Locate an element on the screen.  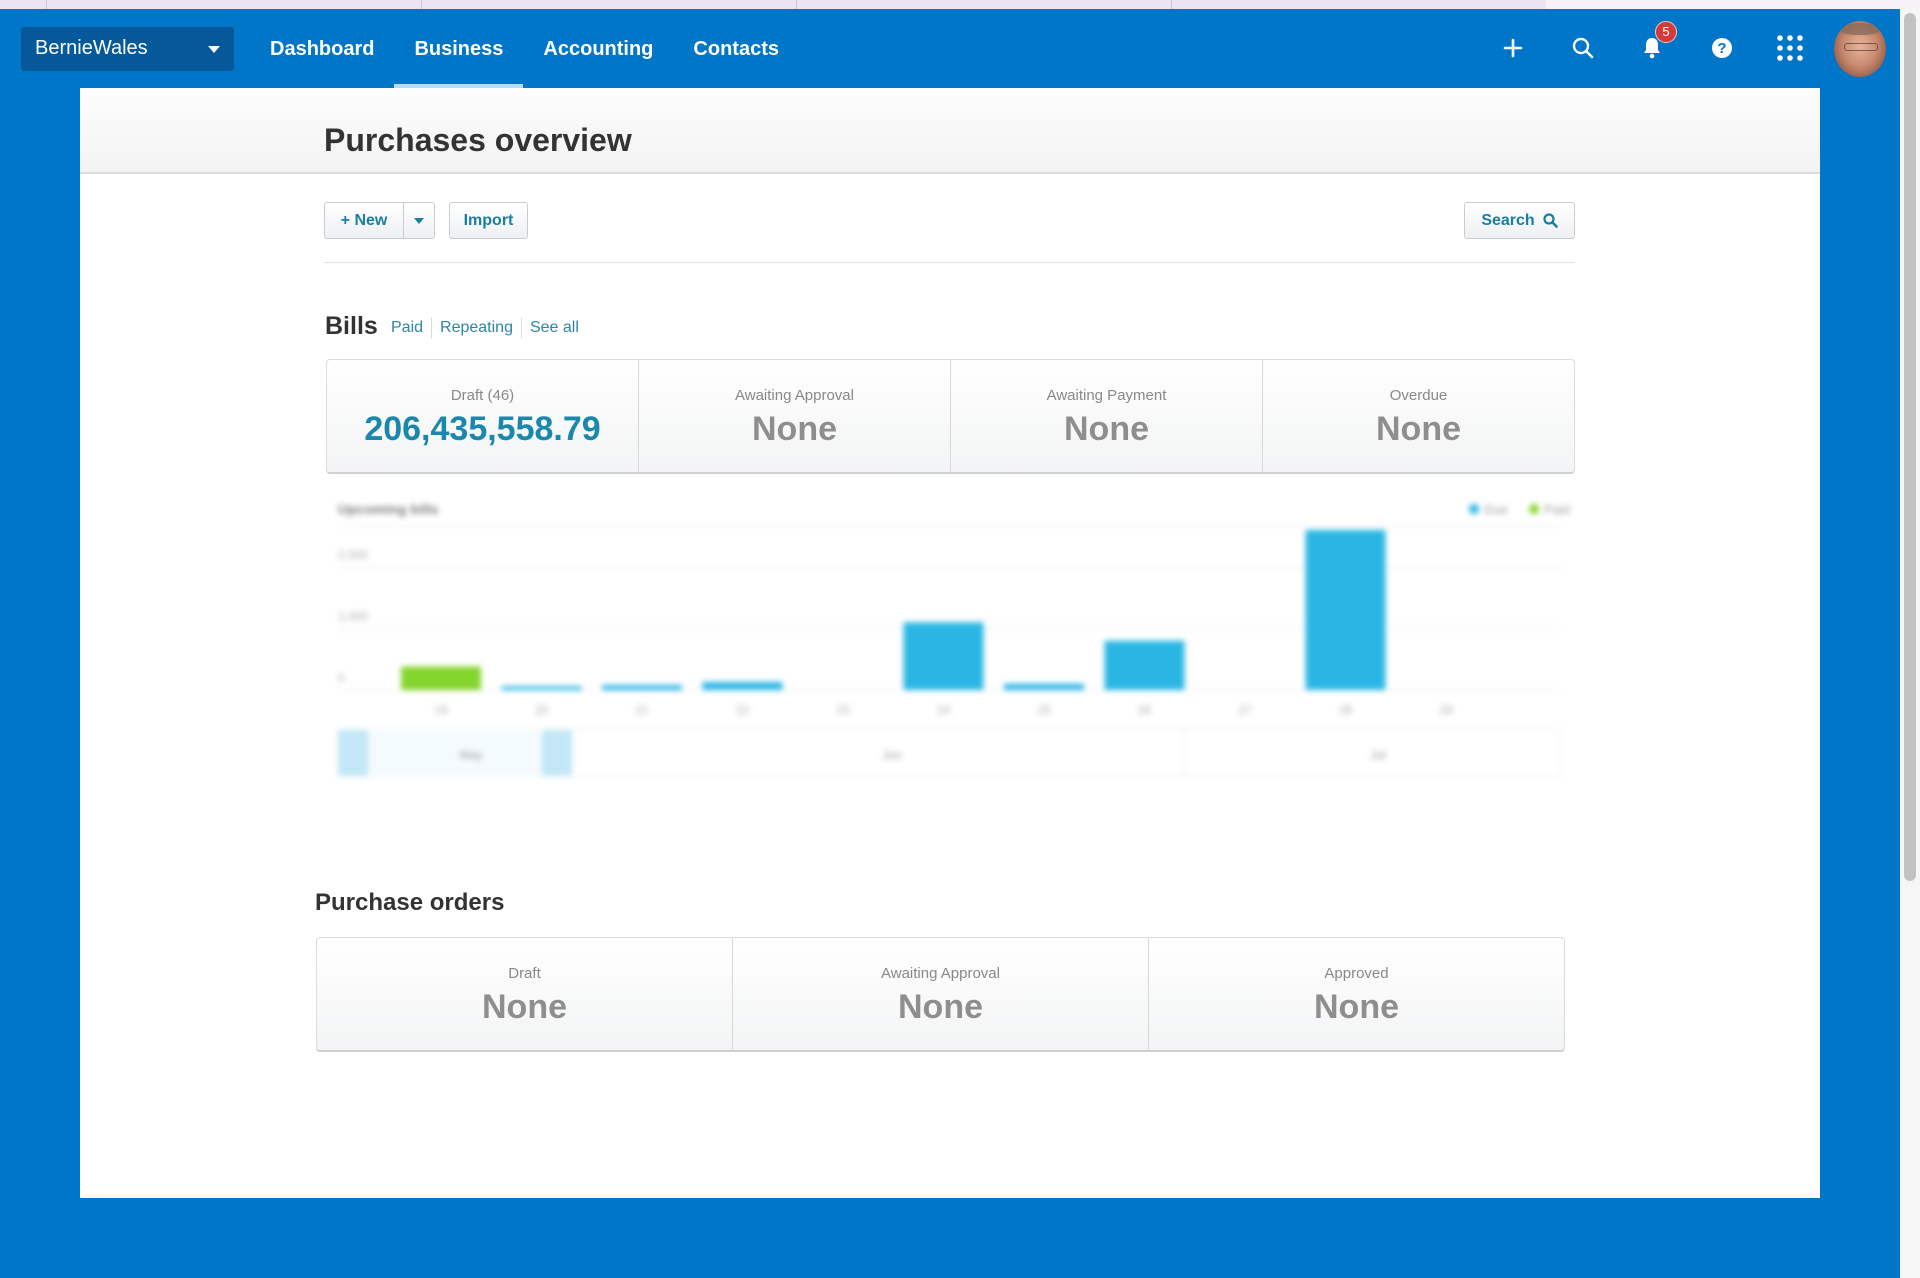
y-tick-label: 0 is located at coordinates (341, 678).